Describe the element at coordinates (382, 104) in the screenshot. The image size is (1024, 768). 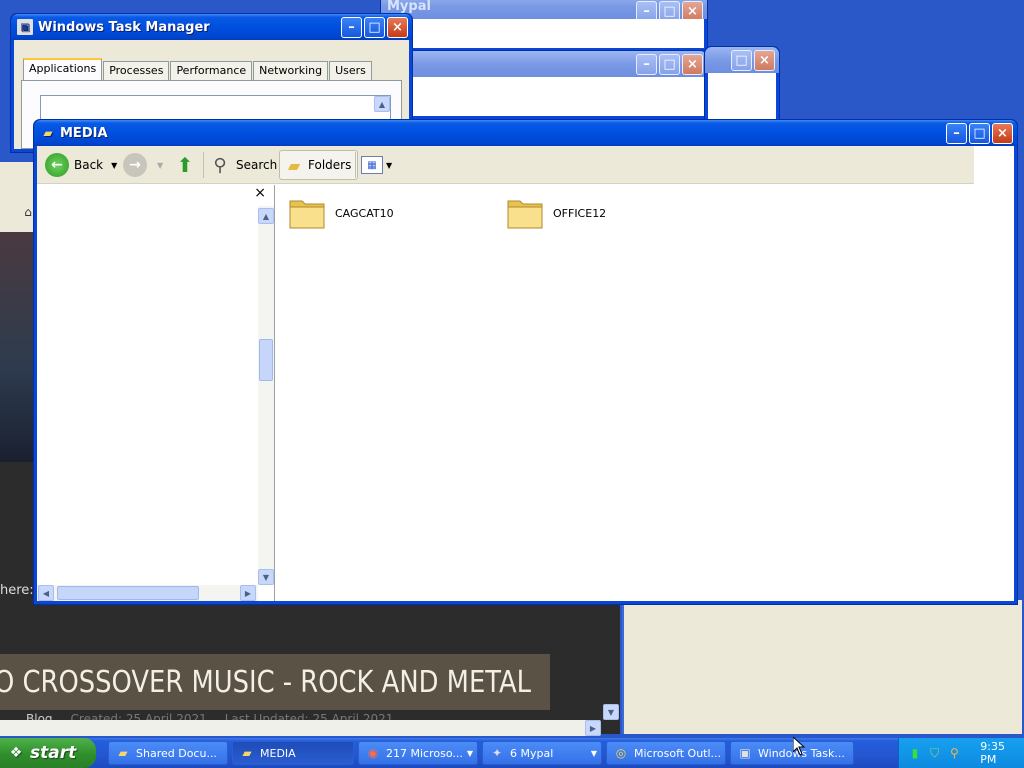
I see `list-scroll-up-button: ▲` at that location.